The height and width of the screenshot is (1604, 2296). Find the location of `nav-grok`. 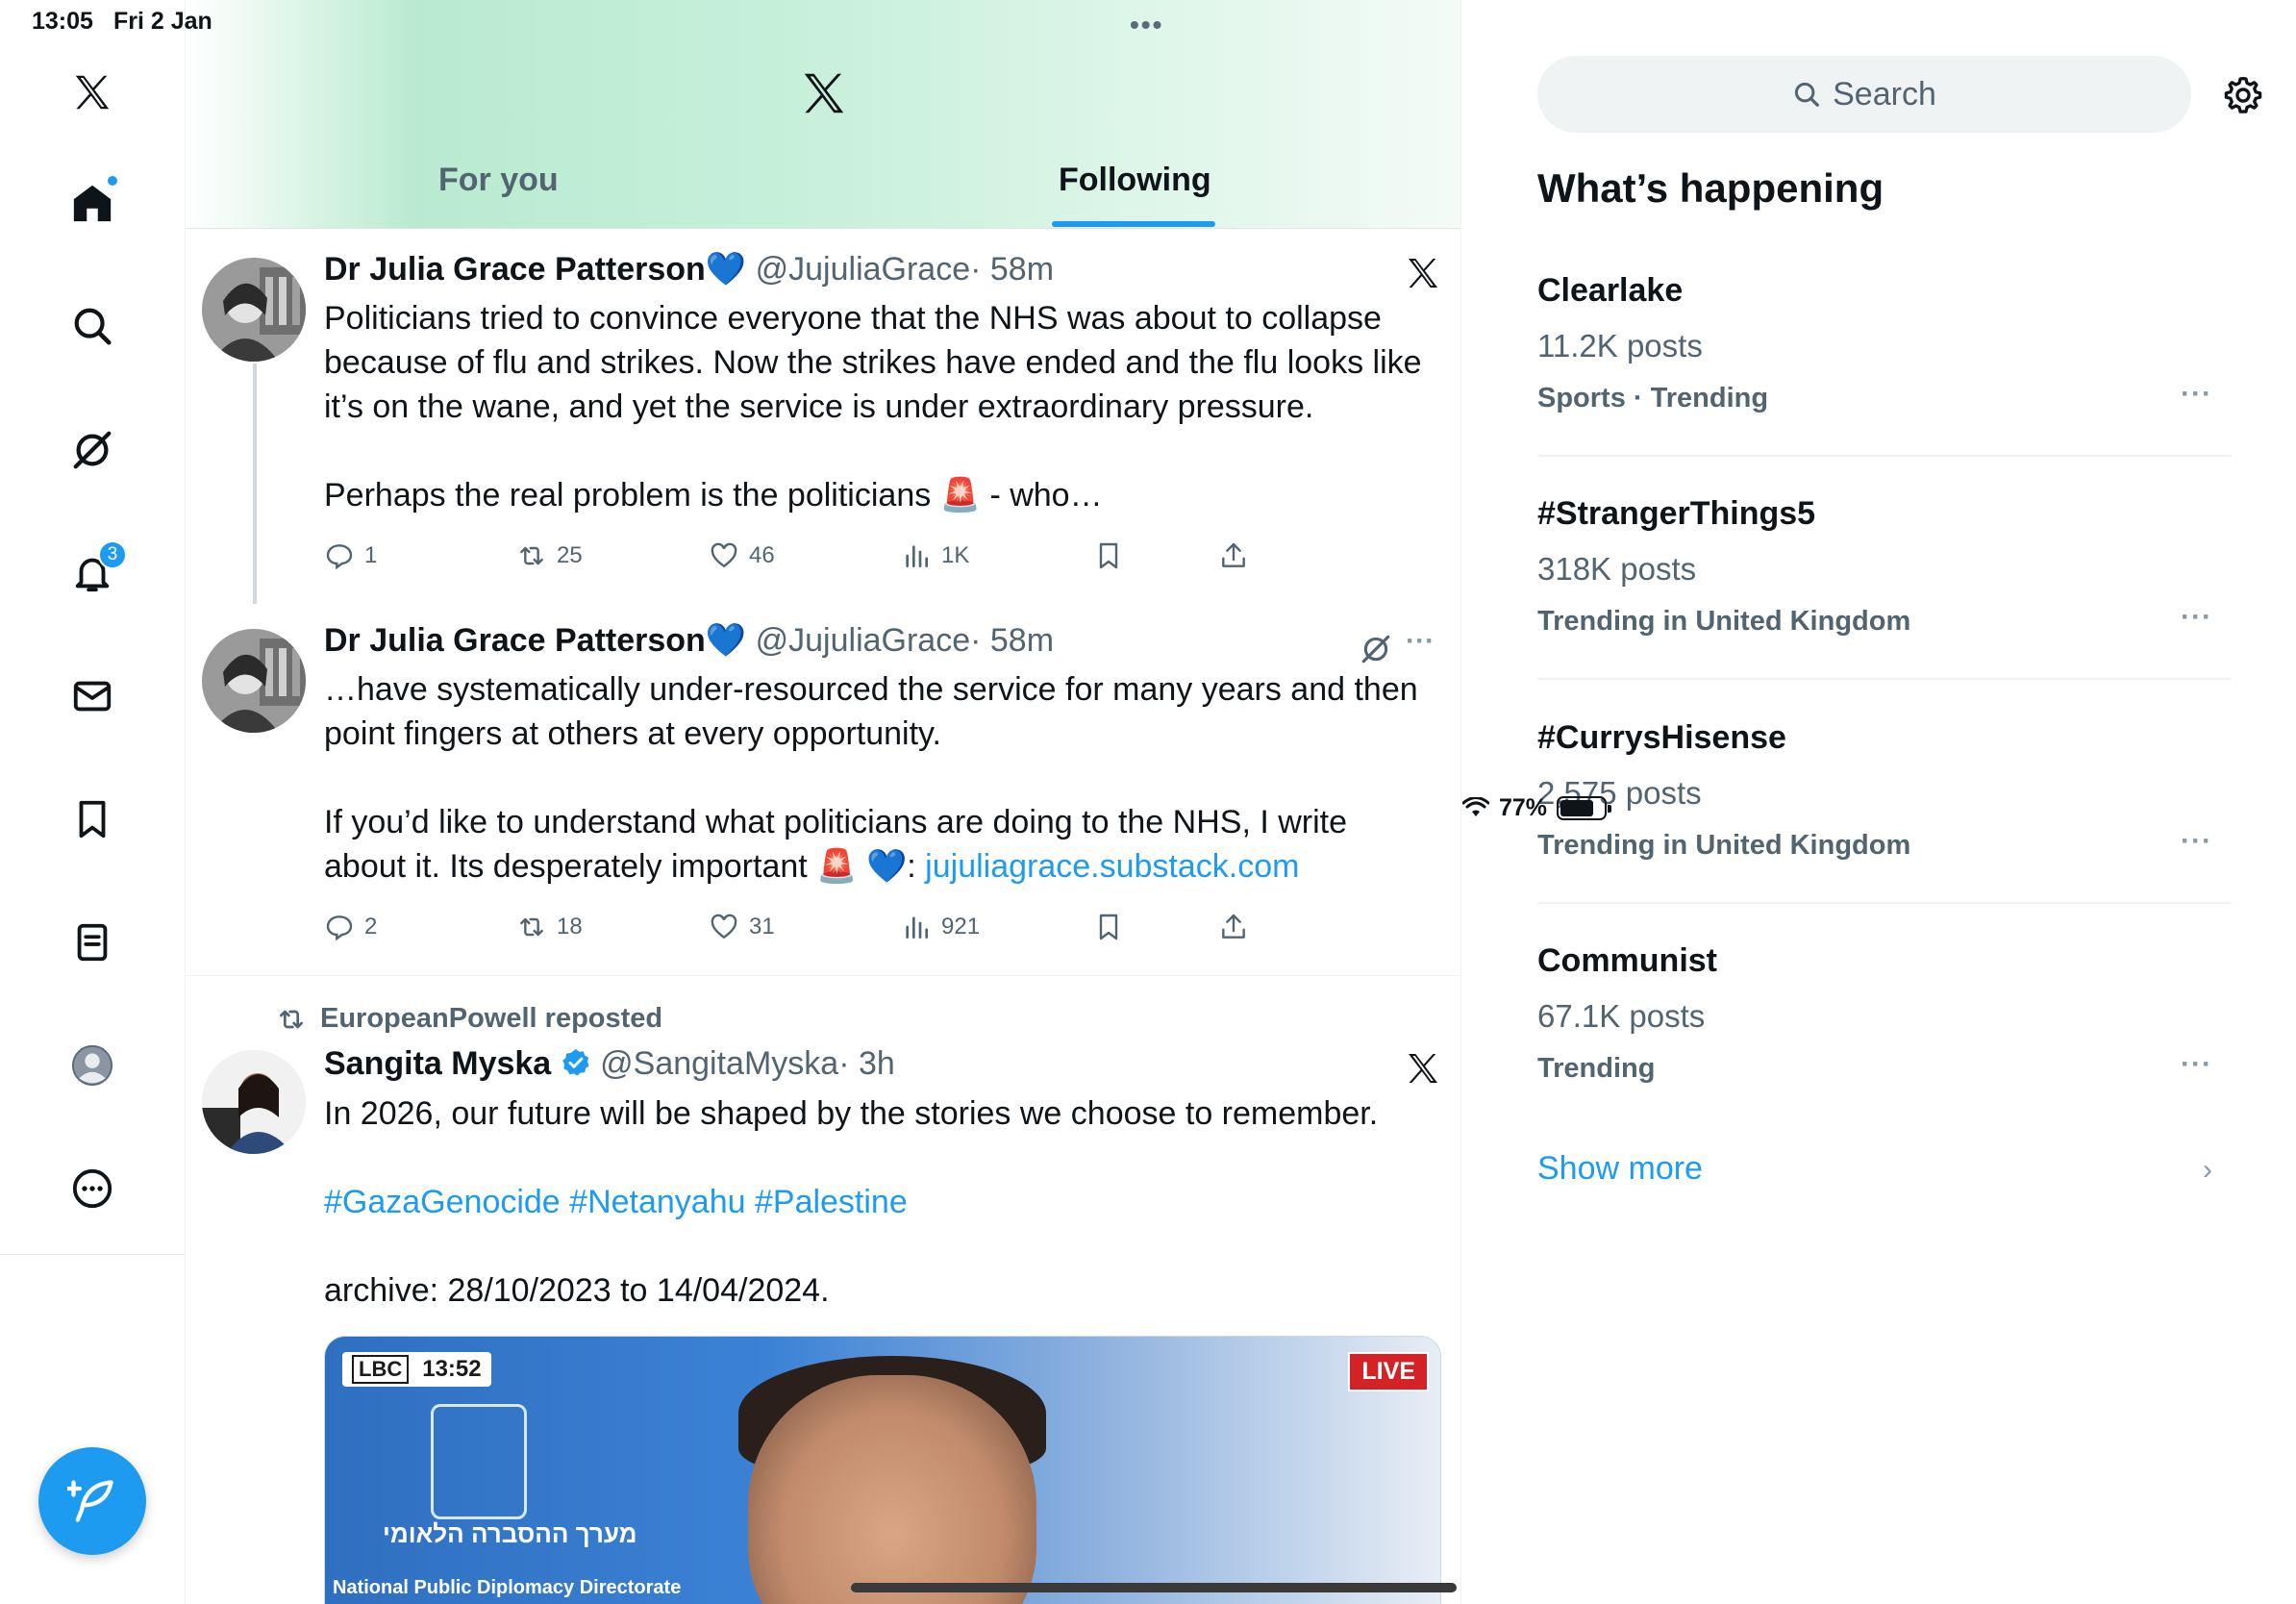

nav-grok is located at coordinates (92, 450).